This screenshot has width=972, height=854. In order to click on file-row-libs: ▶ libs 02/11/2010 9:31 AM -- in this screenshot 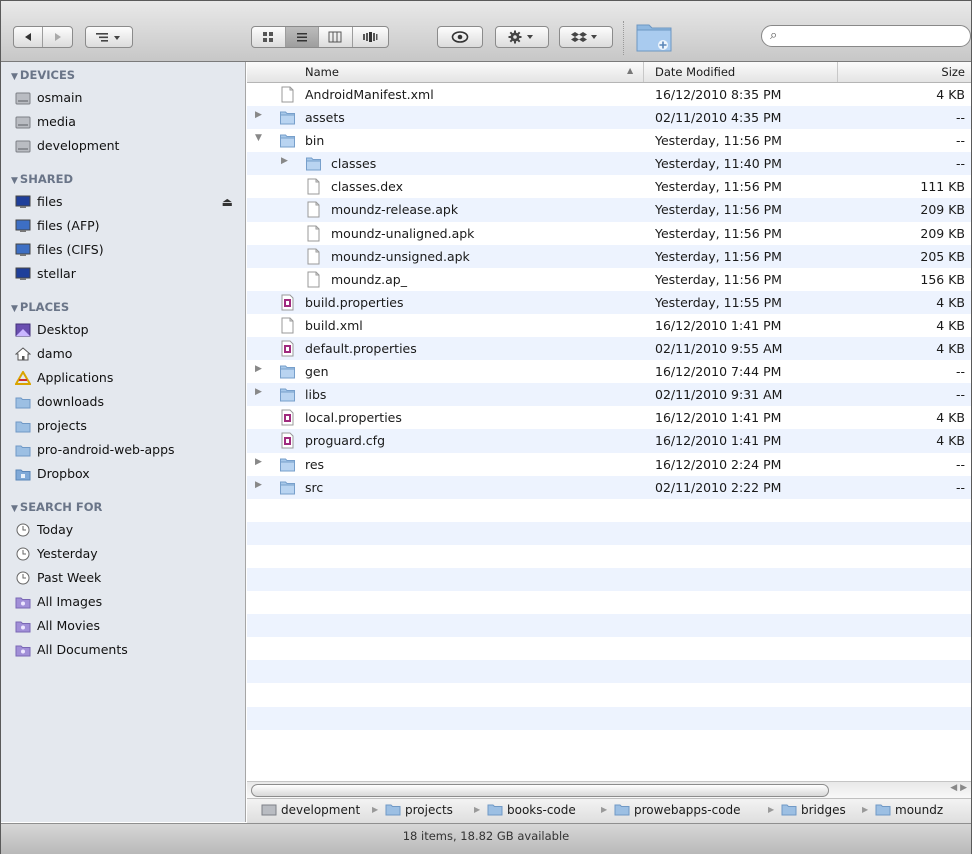, I will do `click(609, 395)`.